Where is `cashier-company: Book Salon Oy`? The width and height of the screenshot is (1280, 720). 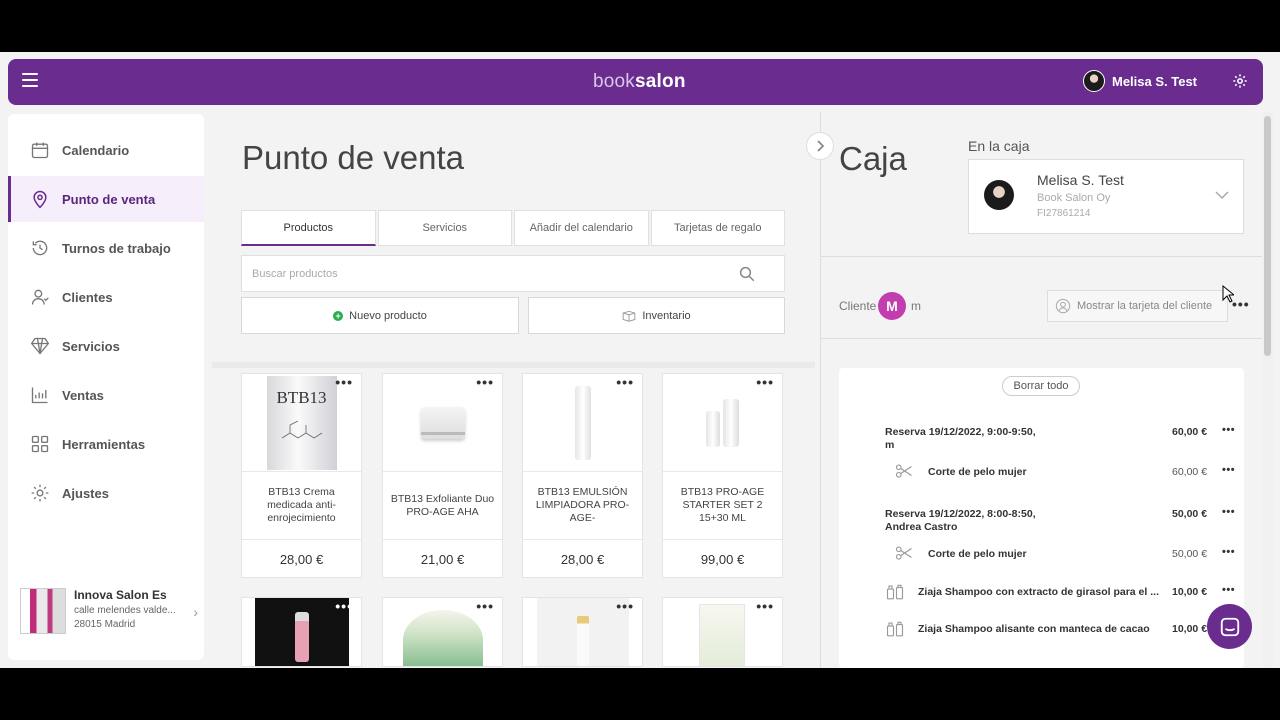
cashier-company: Book Salon Oy is located at coordinates (1074, 198).